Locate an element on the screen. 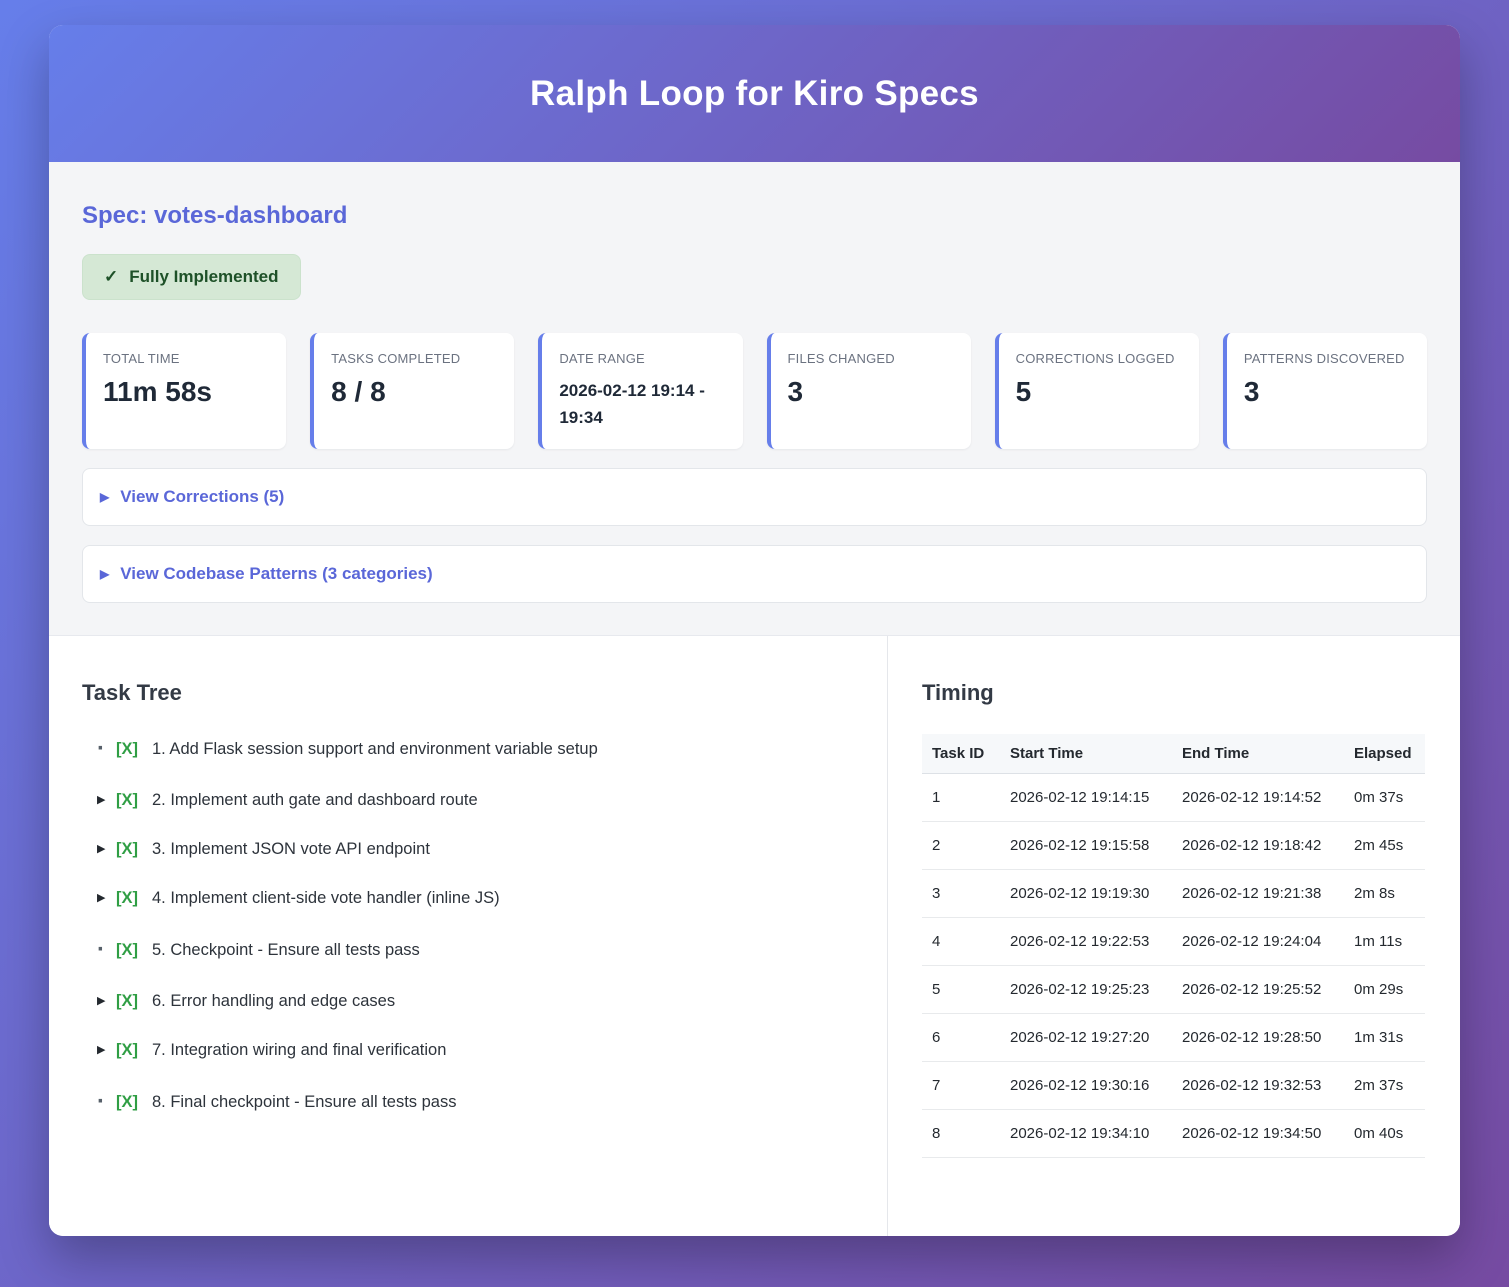 This screenshot has width=1509, height=1287. task-label: 3. Implement JSON vote API endpoint is located at coordinates (291, 849).